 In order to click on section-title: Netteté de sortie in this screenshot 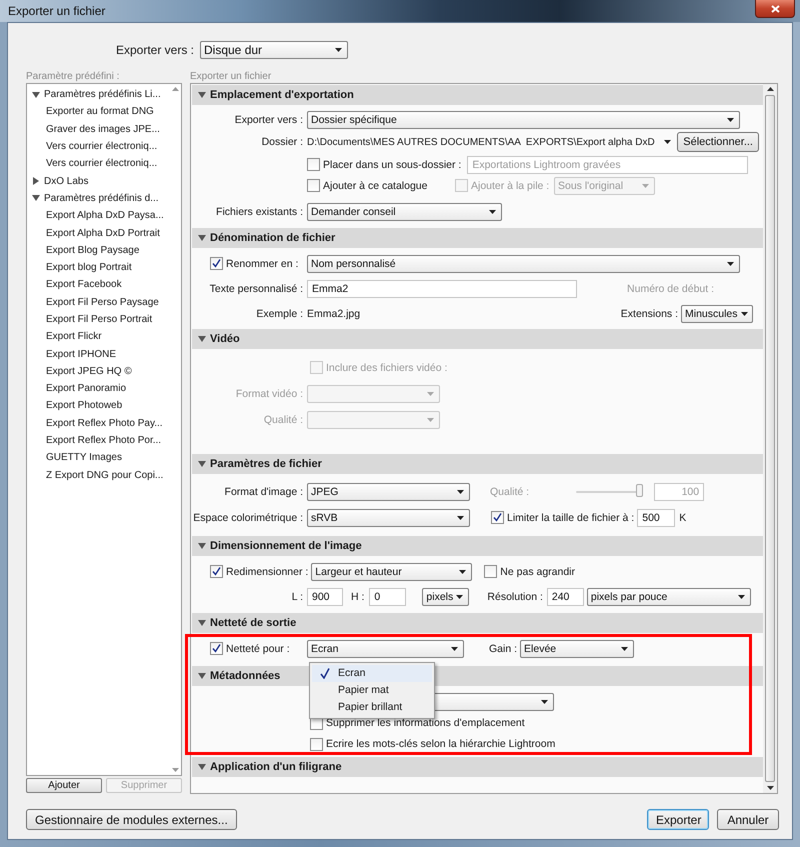, I will do `click(253, 623)`.